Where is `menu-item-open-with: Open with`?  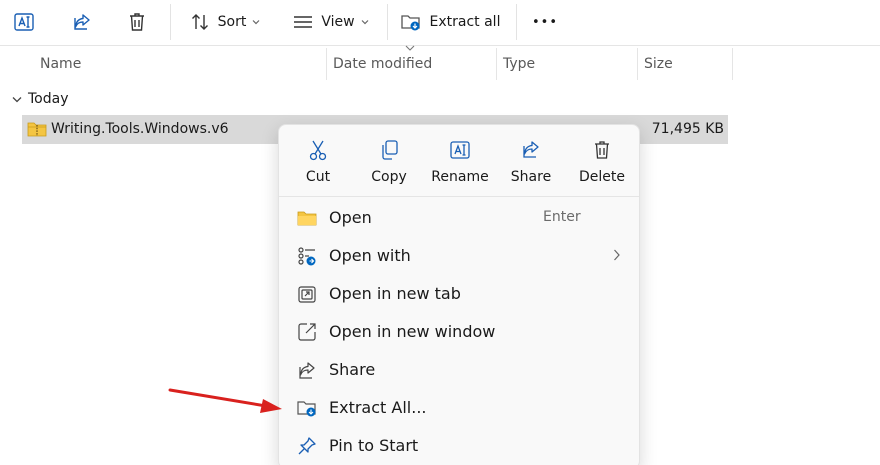
menu-item-open-with: Open with is located at coordinates (460, 256).